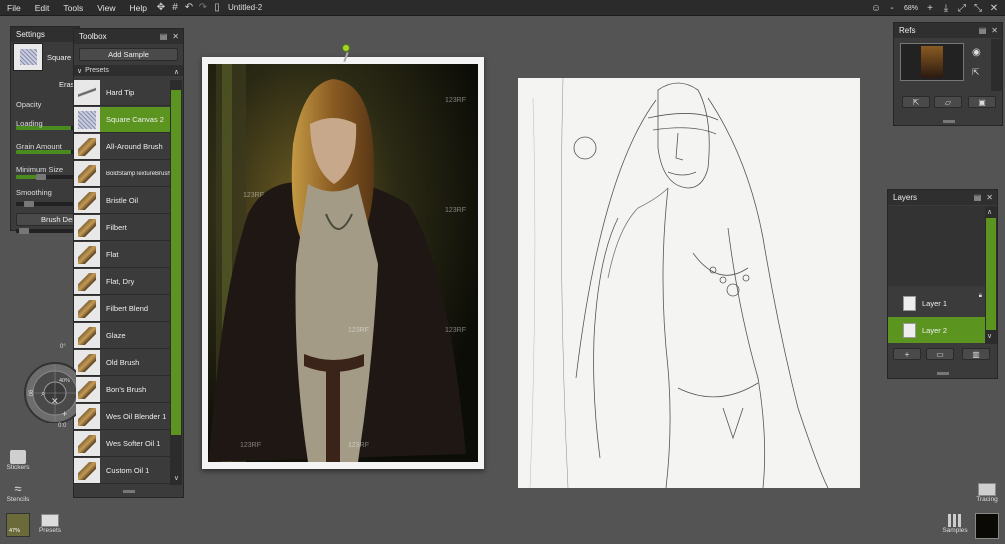  I want to click on menu-tools: Tools, so click(73, 8).